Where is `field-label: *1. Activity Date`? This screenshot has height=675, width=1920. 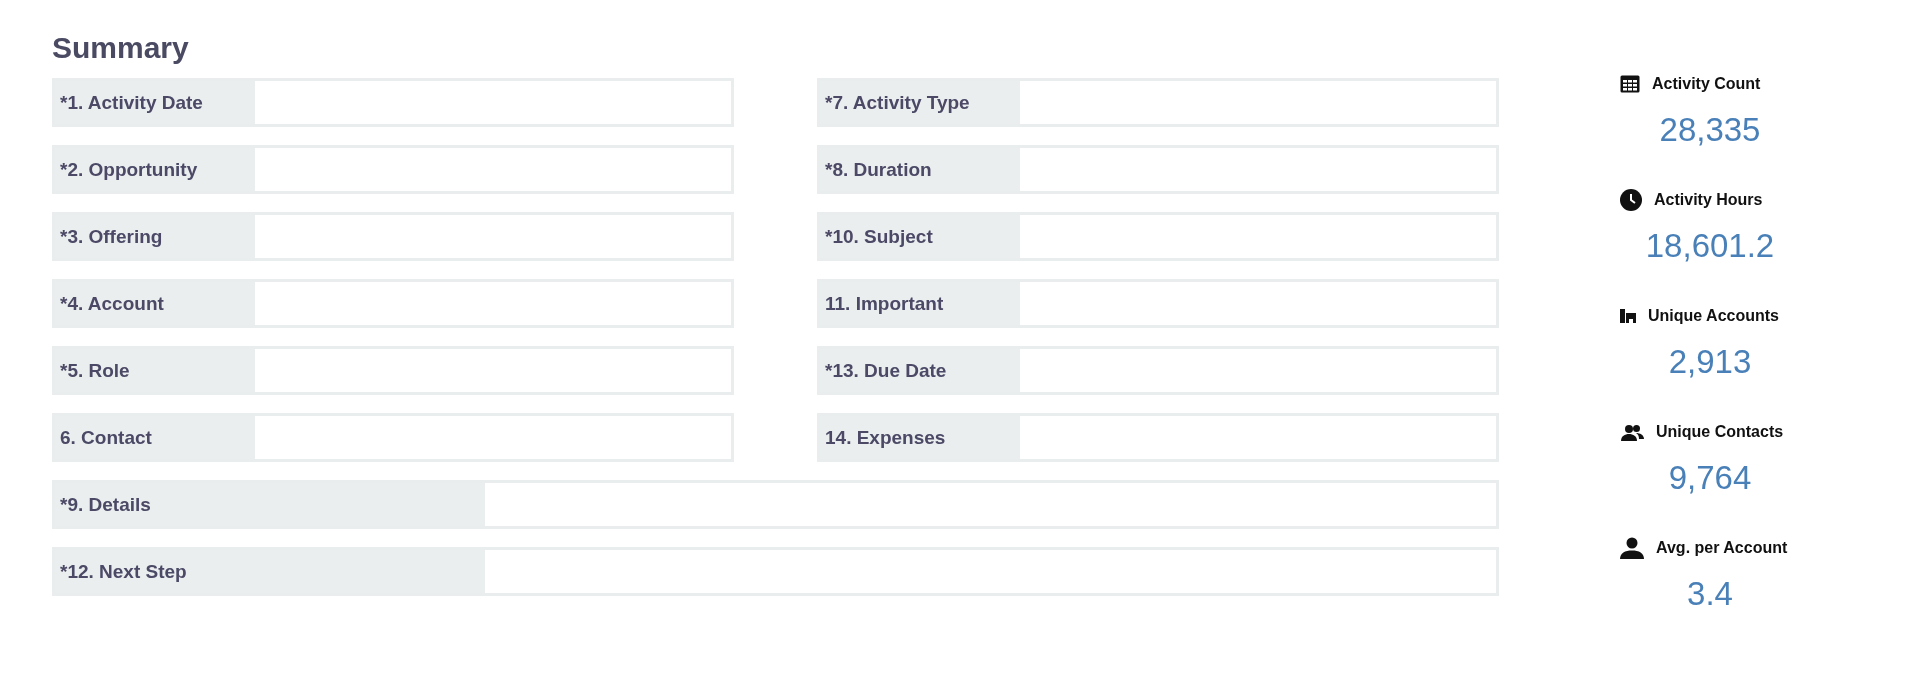 field-label: *1. Activity Date is located at coordinates (155, 102).